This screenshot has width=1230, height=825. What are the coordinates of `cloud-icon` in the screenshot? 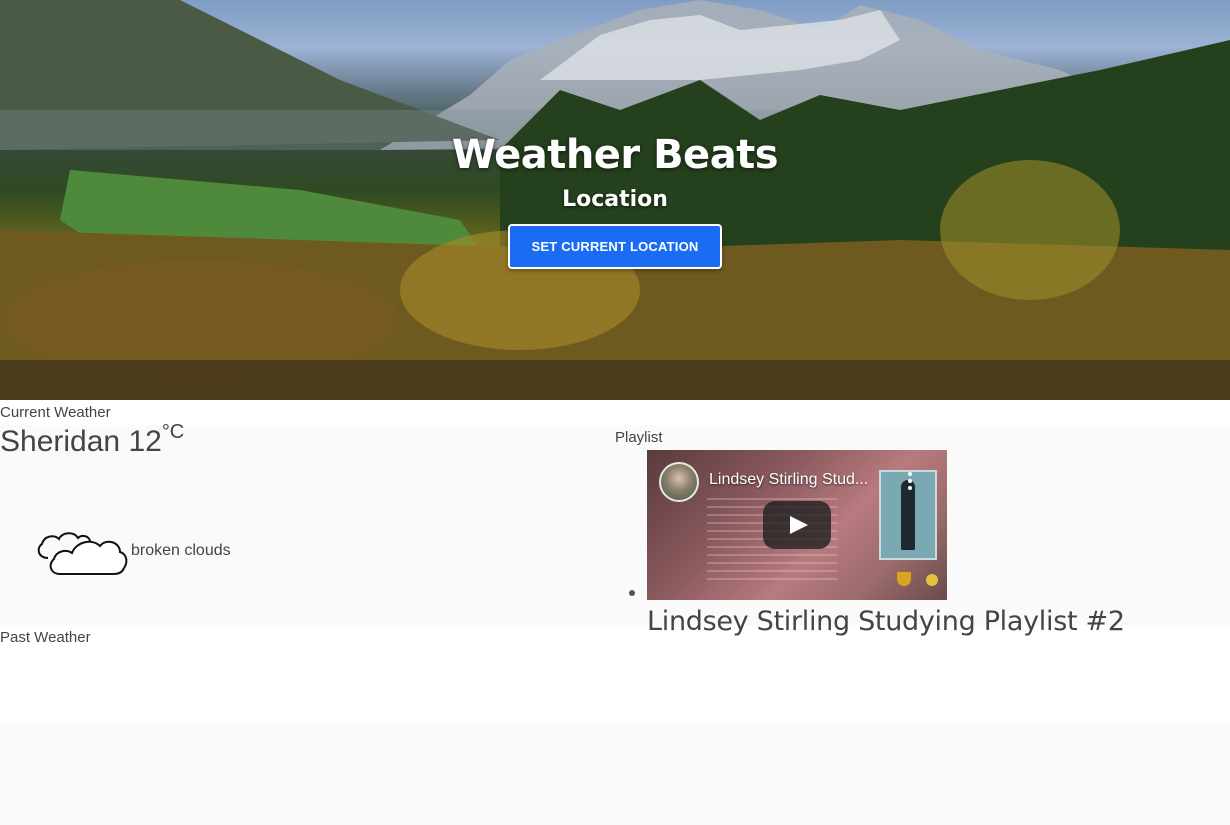 It's located at (82, 553).